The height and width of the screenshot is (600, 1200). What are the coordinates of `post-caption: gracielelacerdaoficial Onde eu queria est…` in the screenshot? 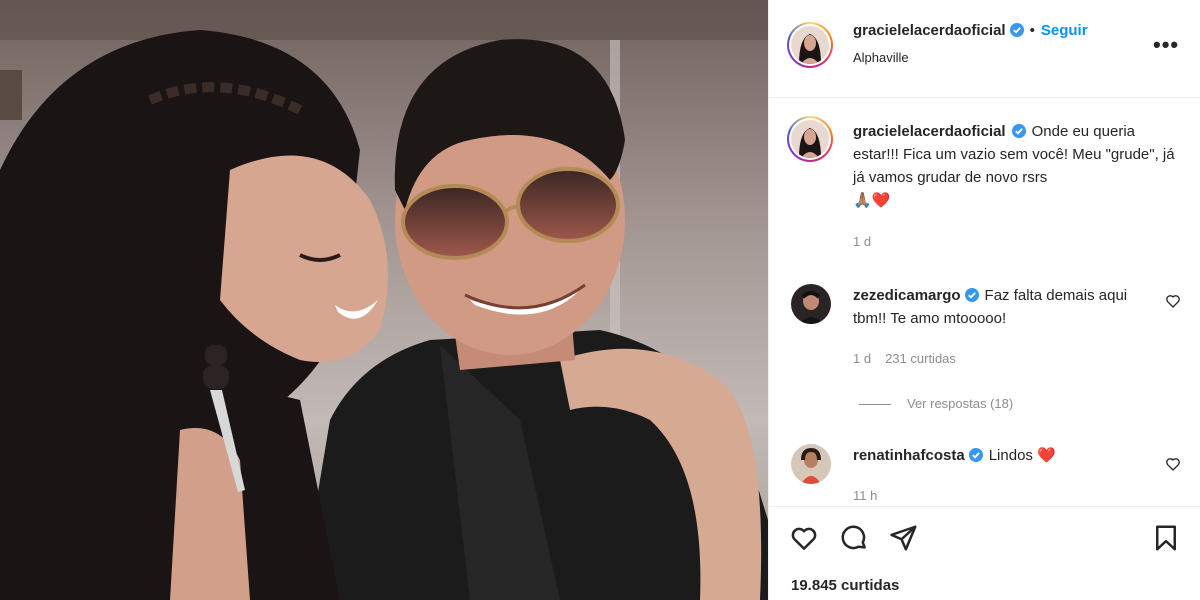 It's located at (1018, 166).